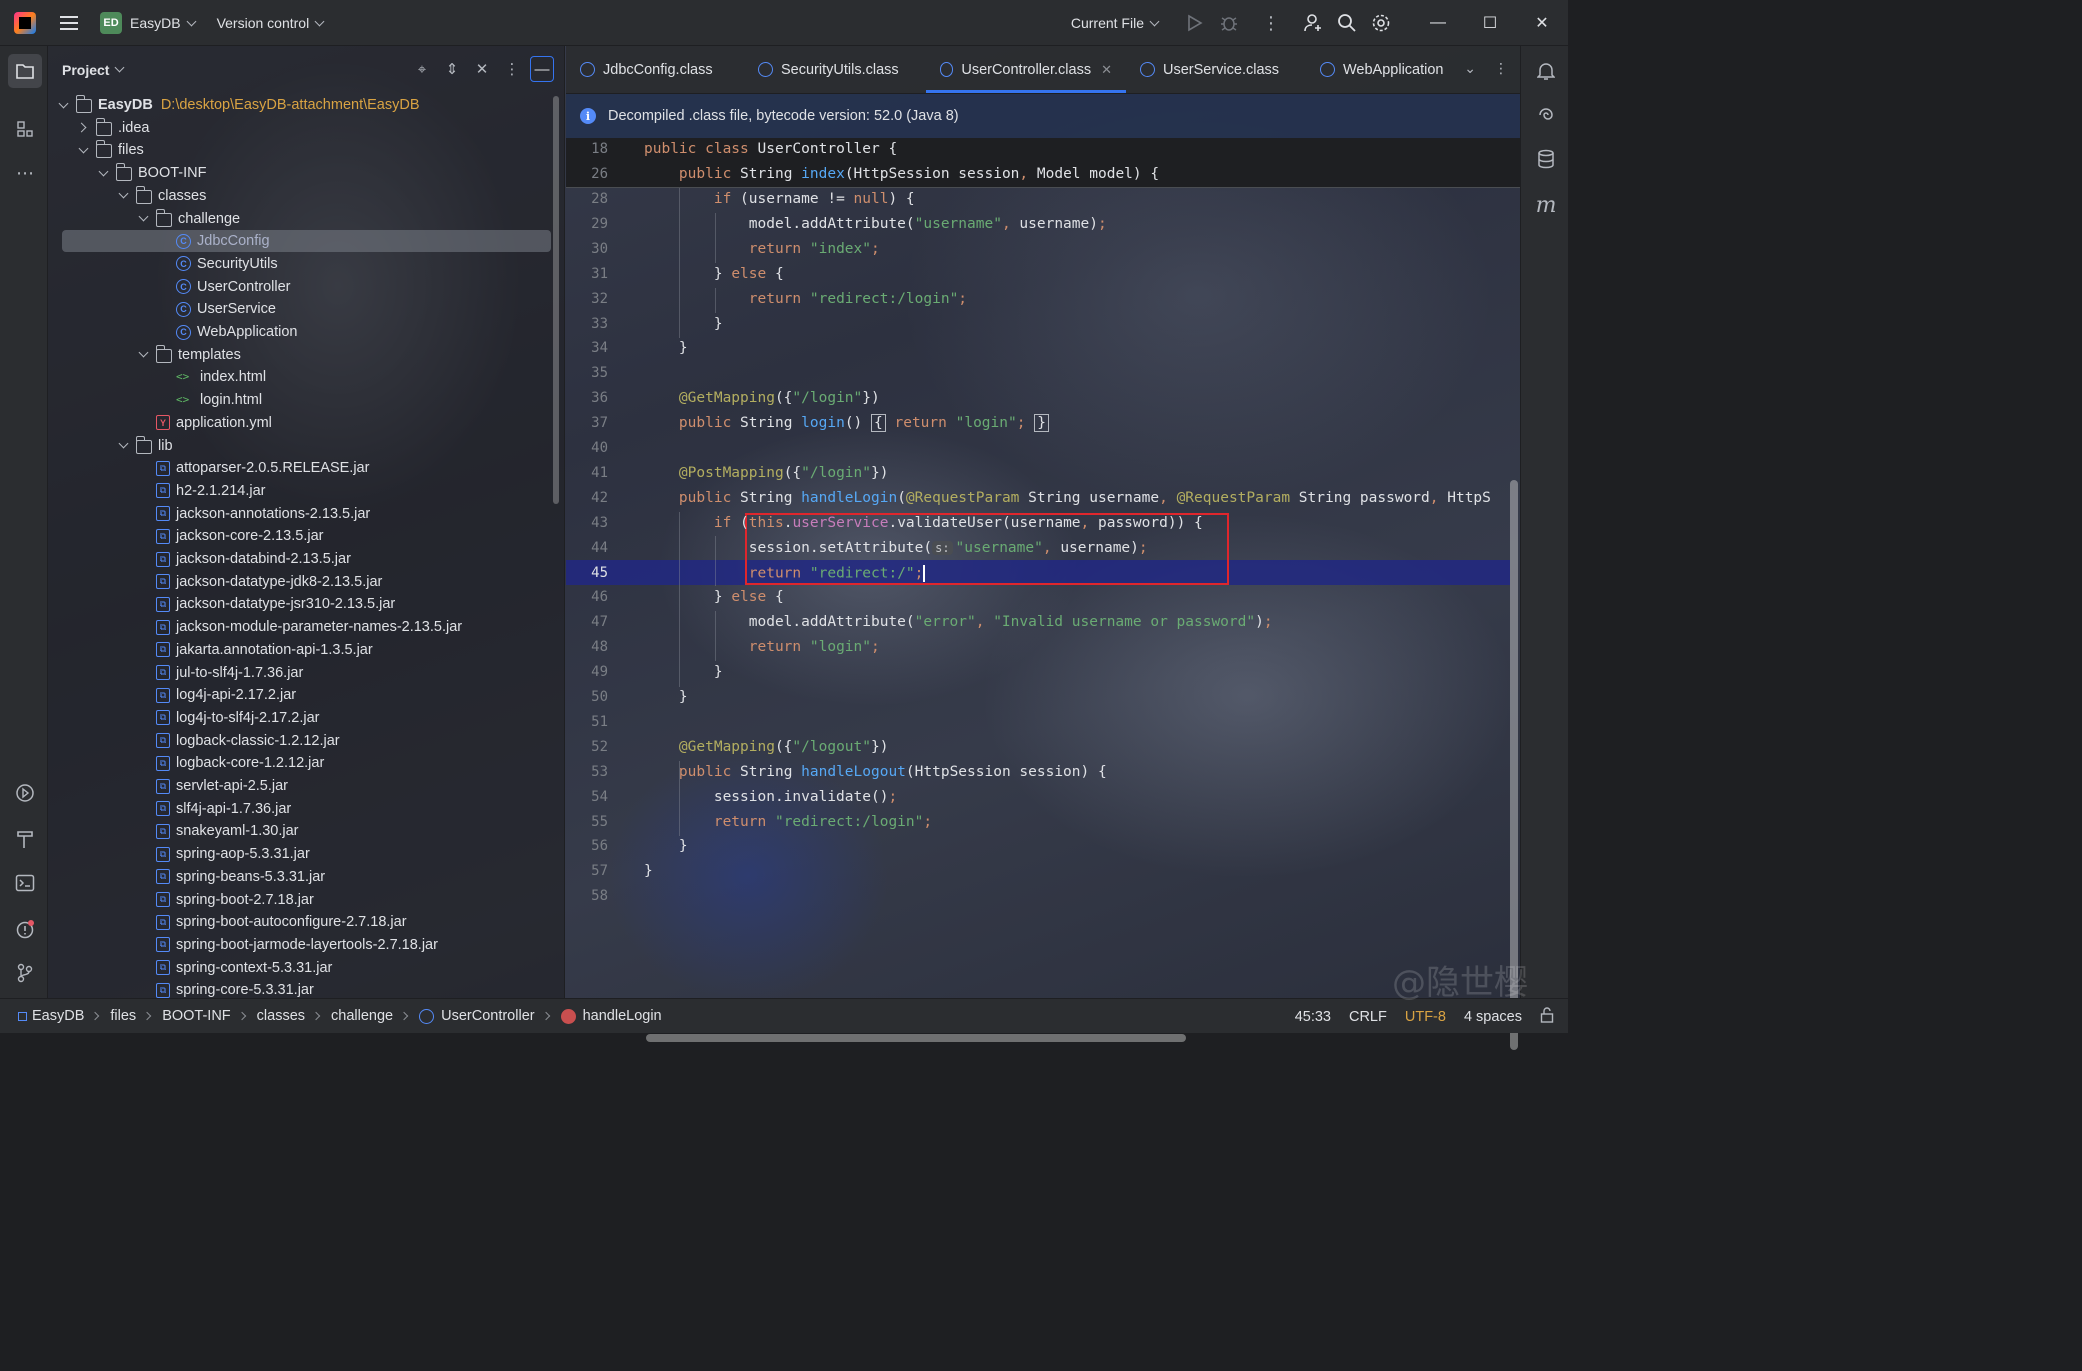 The height and width of the screenshot is (1371, 2082). Describe the element at coordinates (1271, 23) in the screenshot. I see `more-actions-icon: ⋮` at that location.